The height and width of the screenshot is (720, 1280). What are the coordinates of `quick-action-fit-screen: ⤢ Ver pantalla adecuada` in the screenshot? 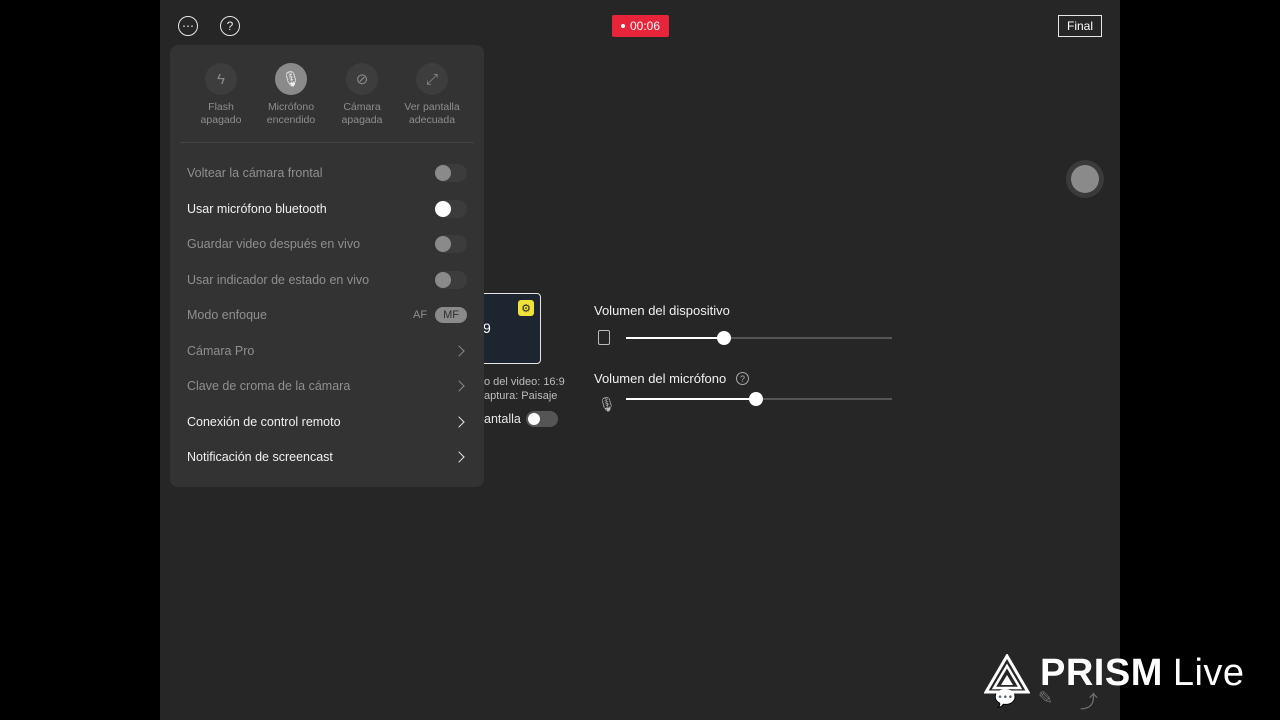 It's located at (432, 94).